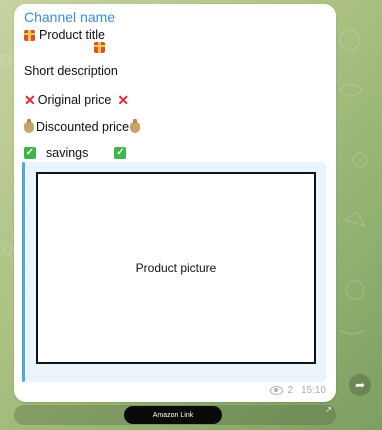  What do you see at coordinates (71, 71) in the screenshot?
I see `short-description: Short description` at bounding box center [71, 71].